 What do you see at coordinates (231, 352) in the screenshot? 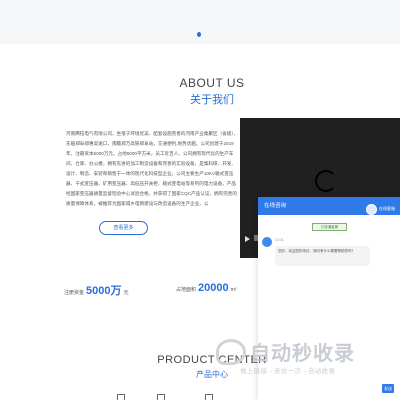
I see `watermark-logo-icon` at bounding box center [231, 352].